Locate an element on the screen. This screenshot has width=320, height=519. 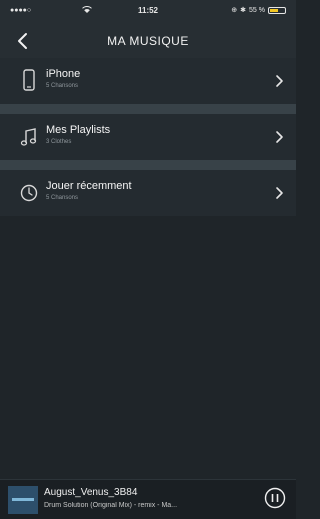
bluetooth-icon: ✱ is located at coordinates (243, 10).